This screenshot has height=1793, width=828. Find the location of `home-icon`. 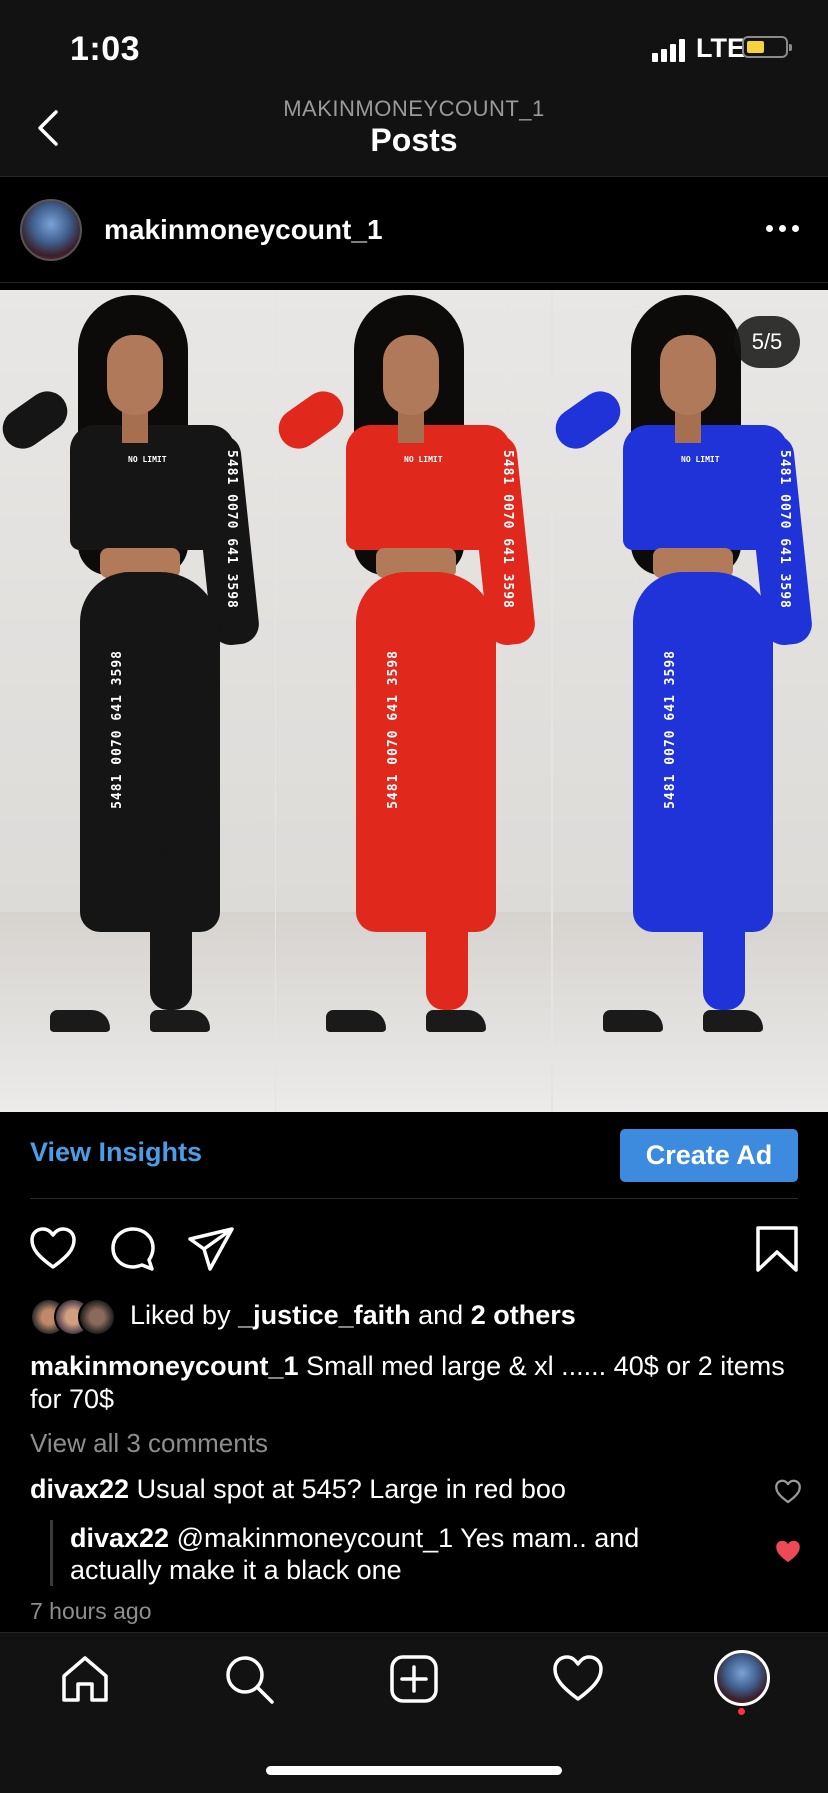

home-icon is located at coordinates (85, 1679).